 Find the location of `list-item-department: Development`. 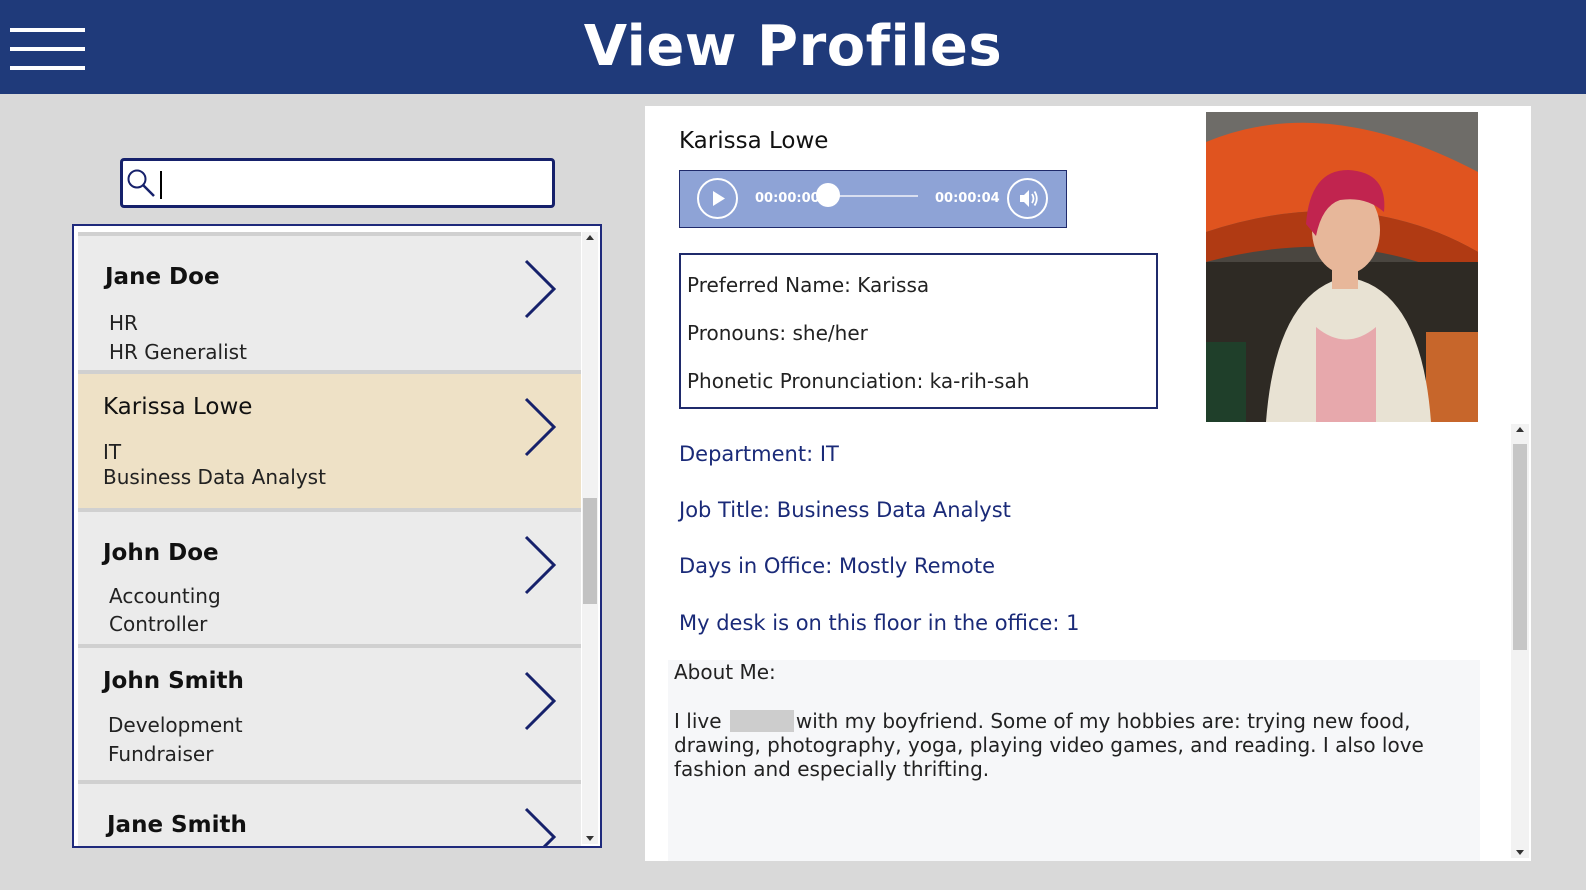

list-item-department: Development is located at coordinates (175, 725).